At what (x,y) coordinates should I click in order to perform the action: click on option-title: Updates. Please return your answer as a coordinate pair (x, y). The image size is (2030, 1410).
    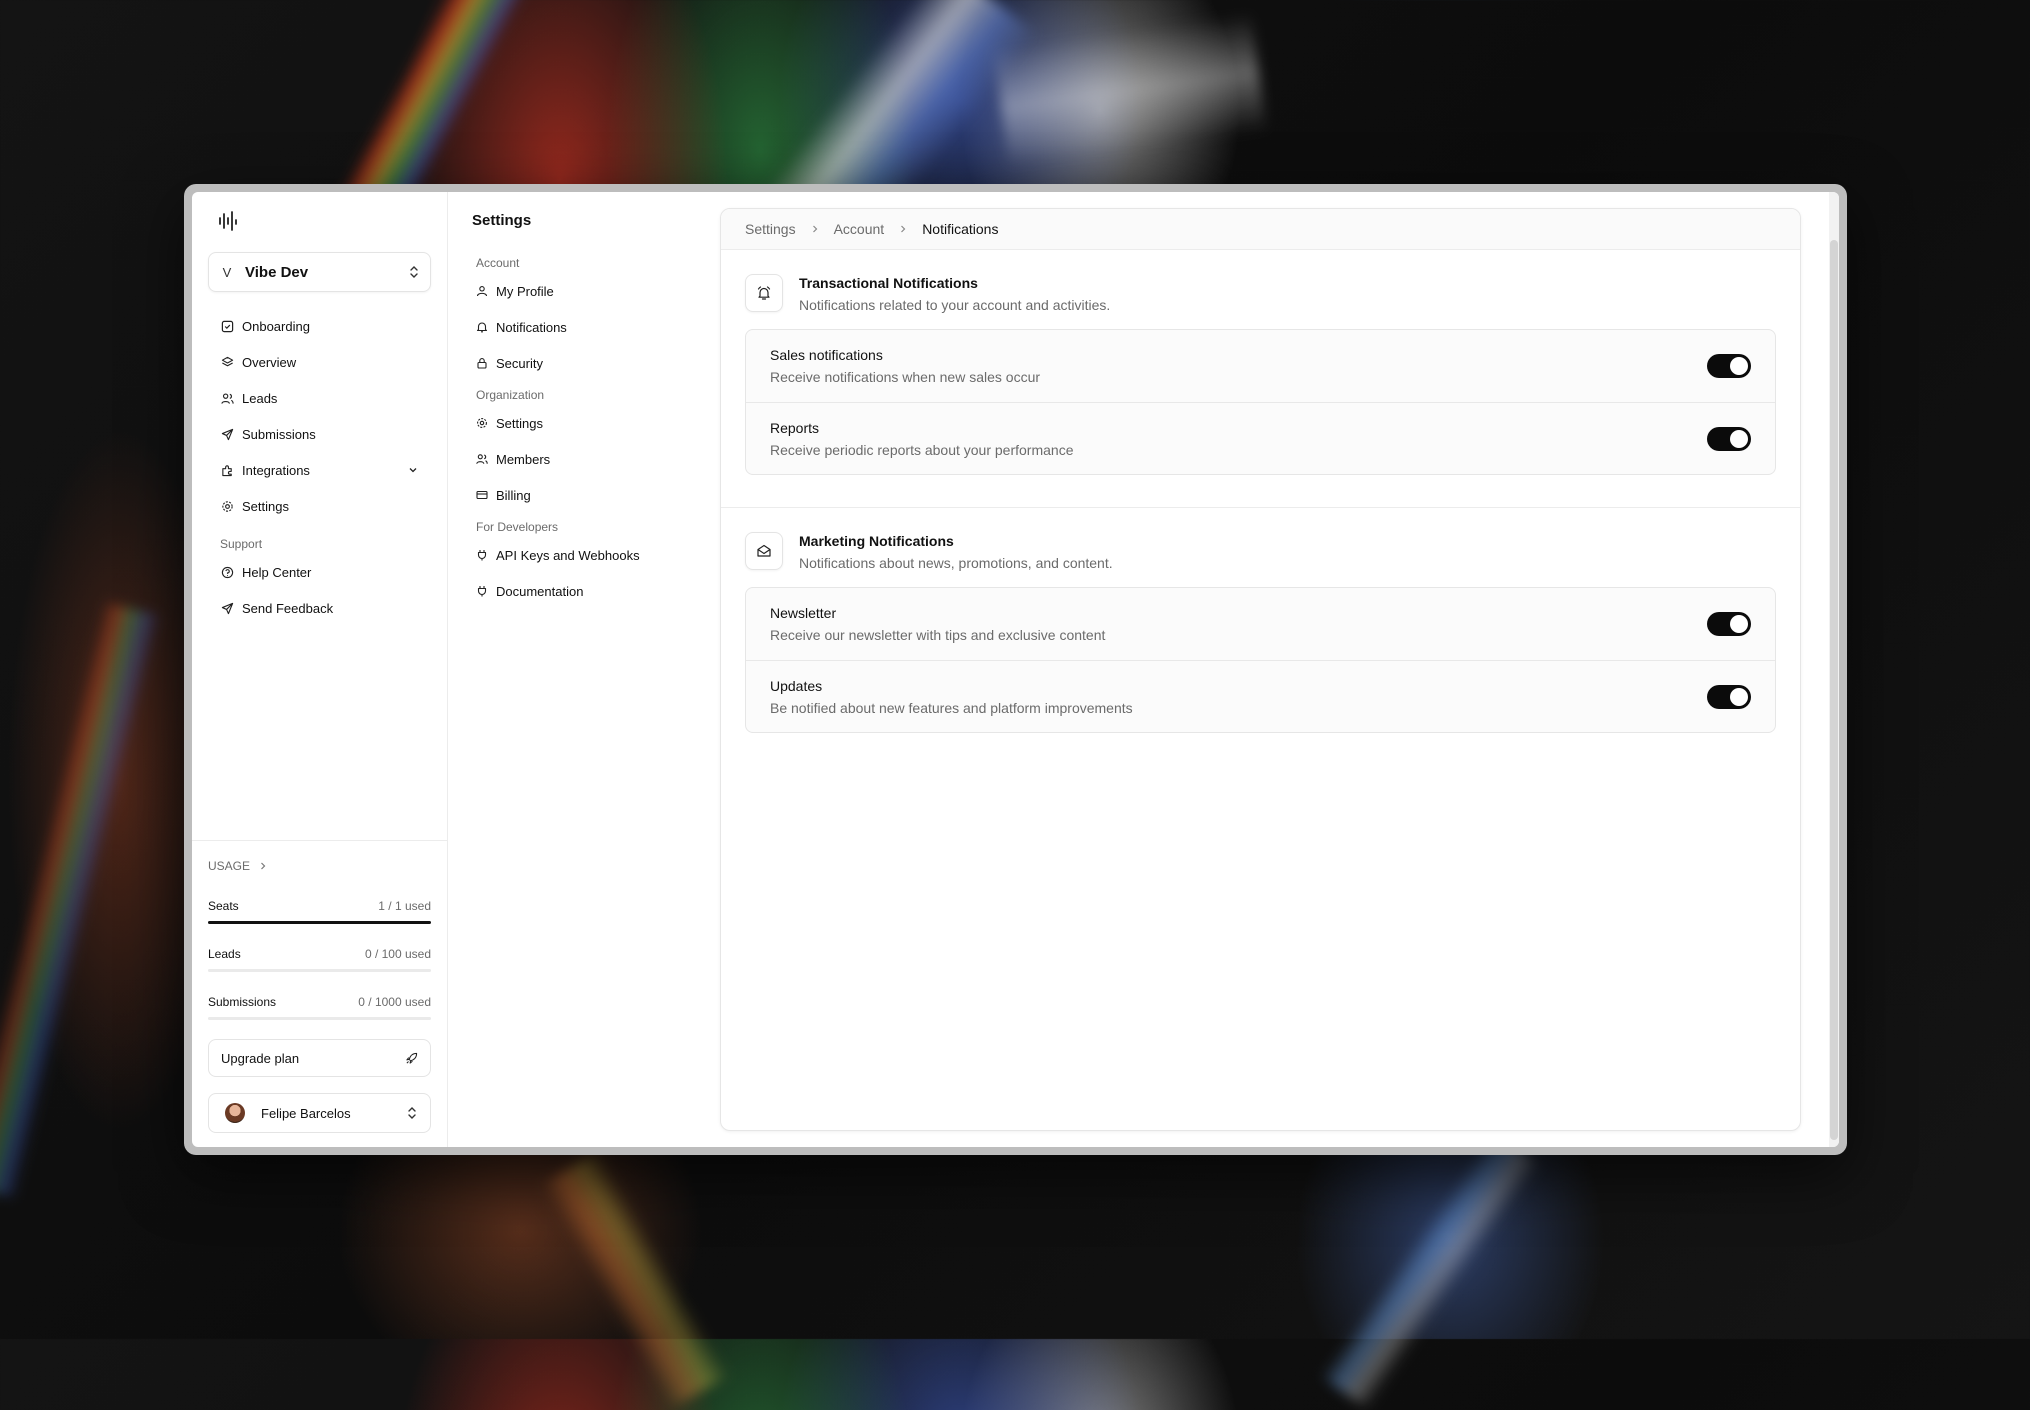
    Looking at the image, I should click on (796, 685).